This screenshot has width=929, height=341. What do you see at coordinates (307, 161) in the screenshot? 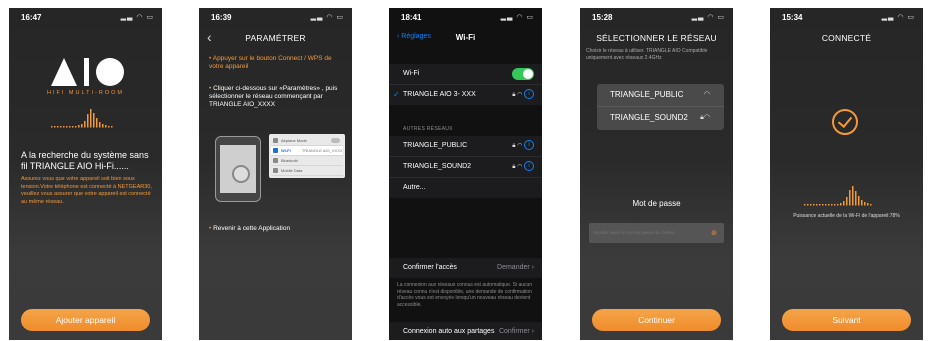
I see `illus-row-bluetooth: Bluetooth` at bounding box center [307, 161].